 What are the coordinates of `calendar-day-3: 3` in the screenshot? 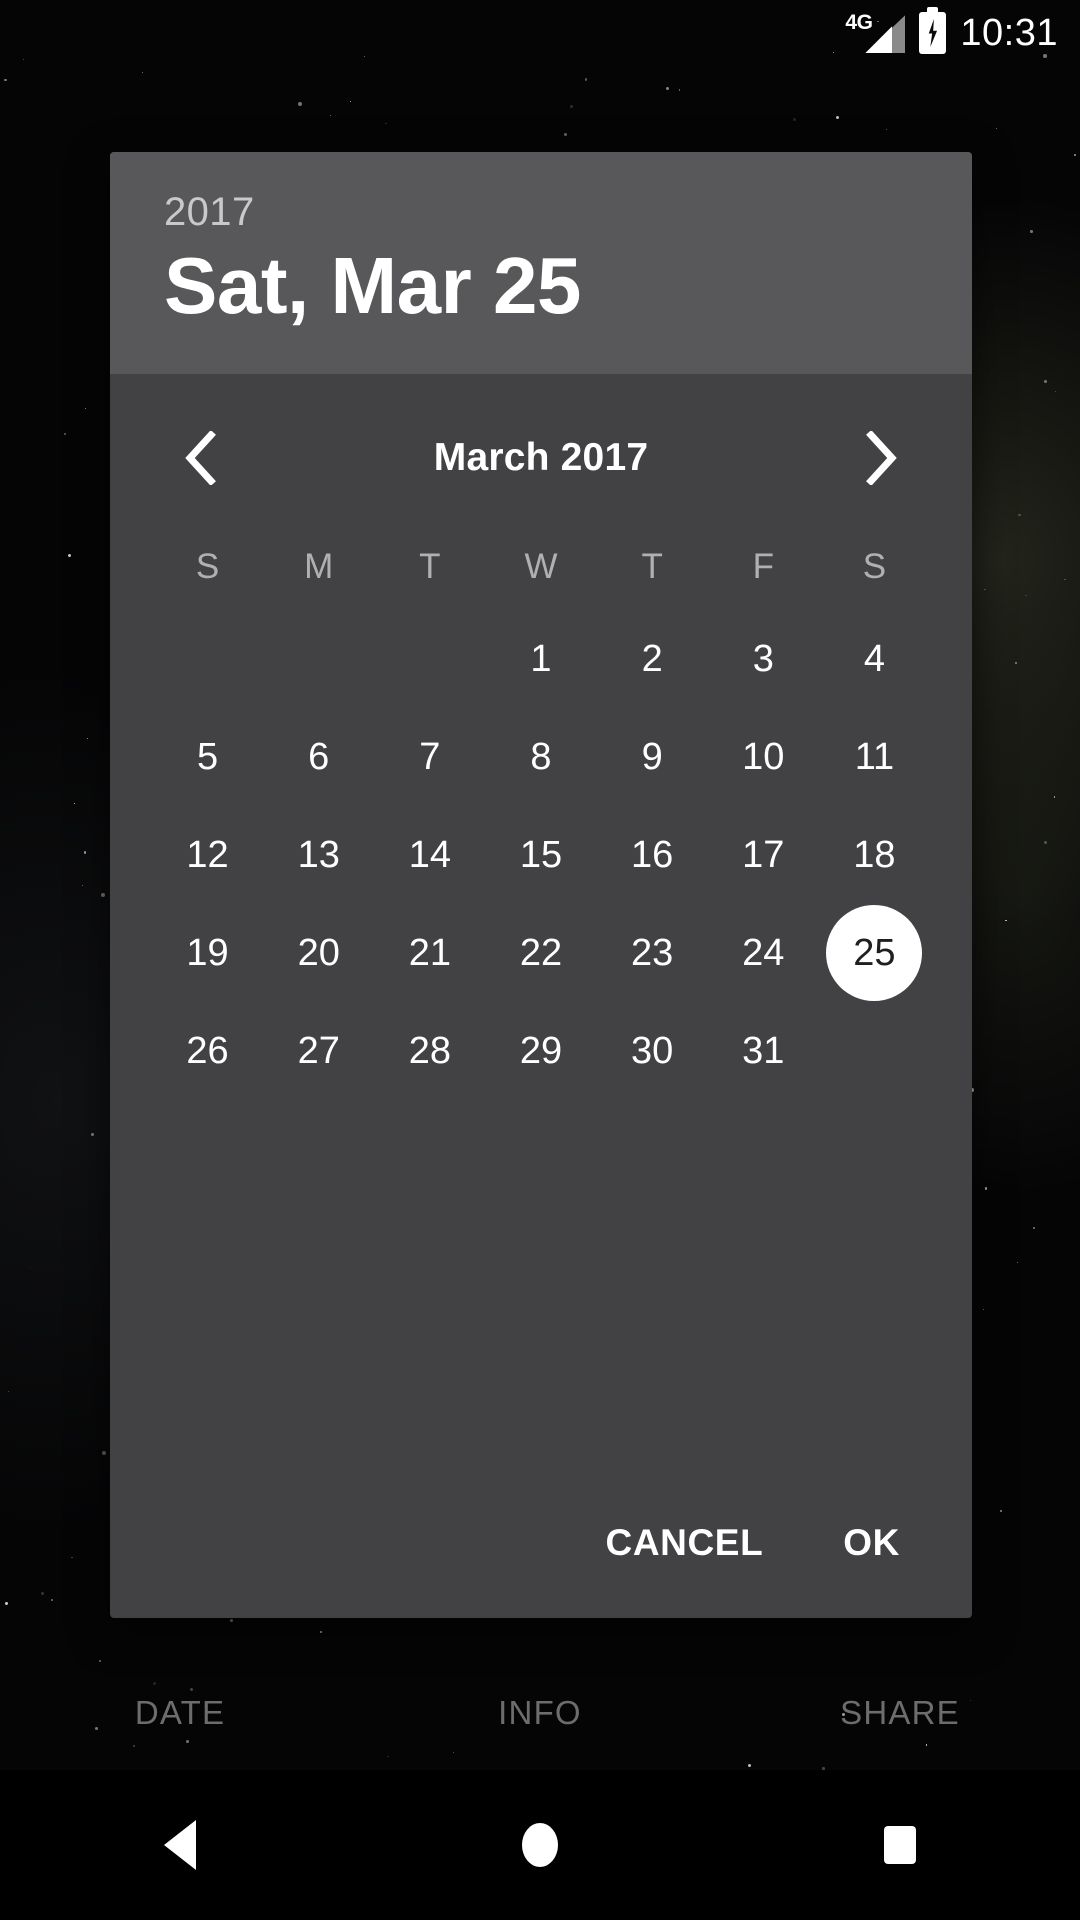 It's located at (763, 659).